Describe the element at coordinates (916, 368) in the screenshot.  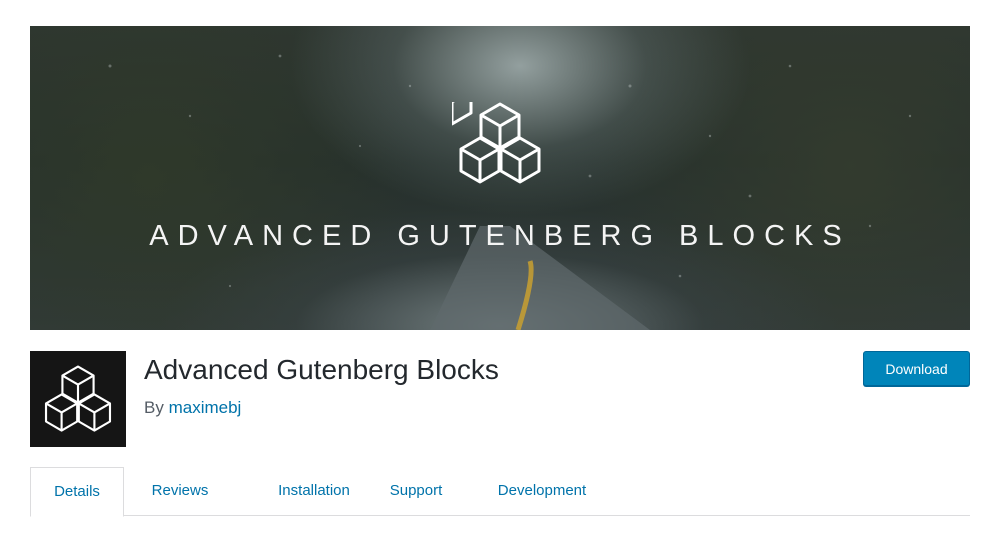
I see `download-button: Download` at that location.